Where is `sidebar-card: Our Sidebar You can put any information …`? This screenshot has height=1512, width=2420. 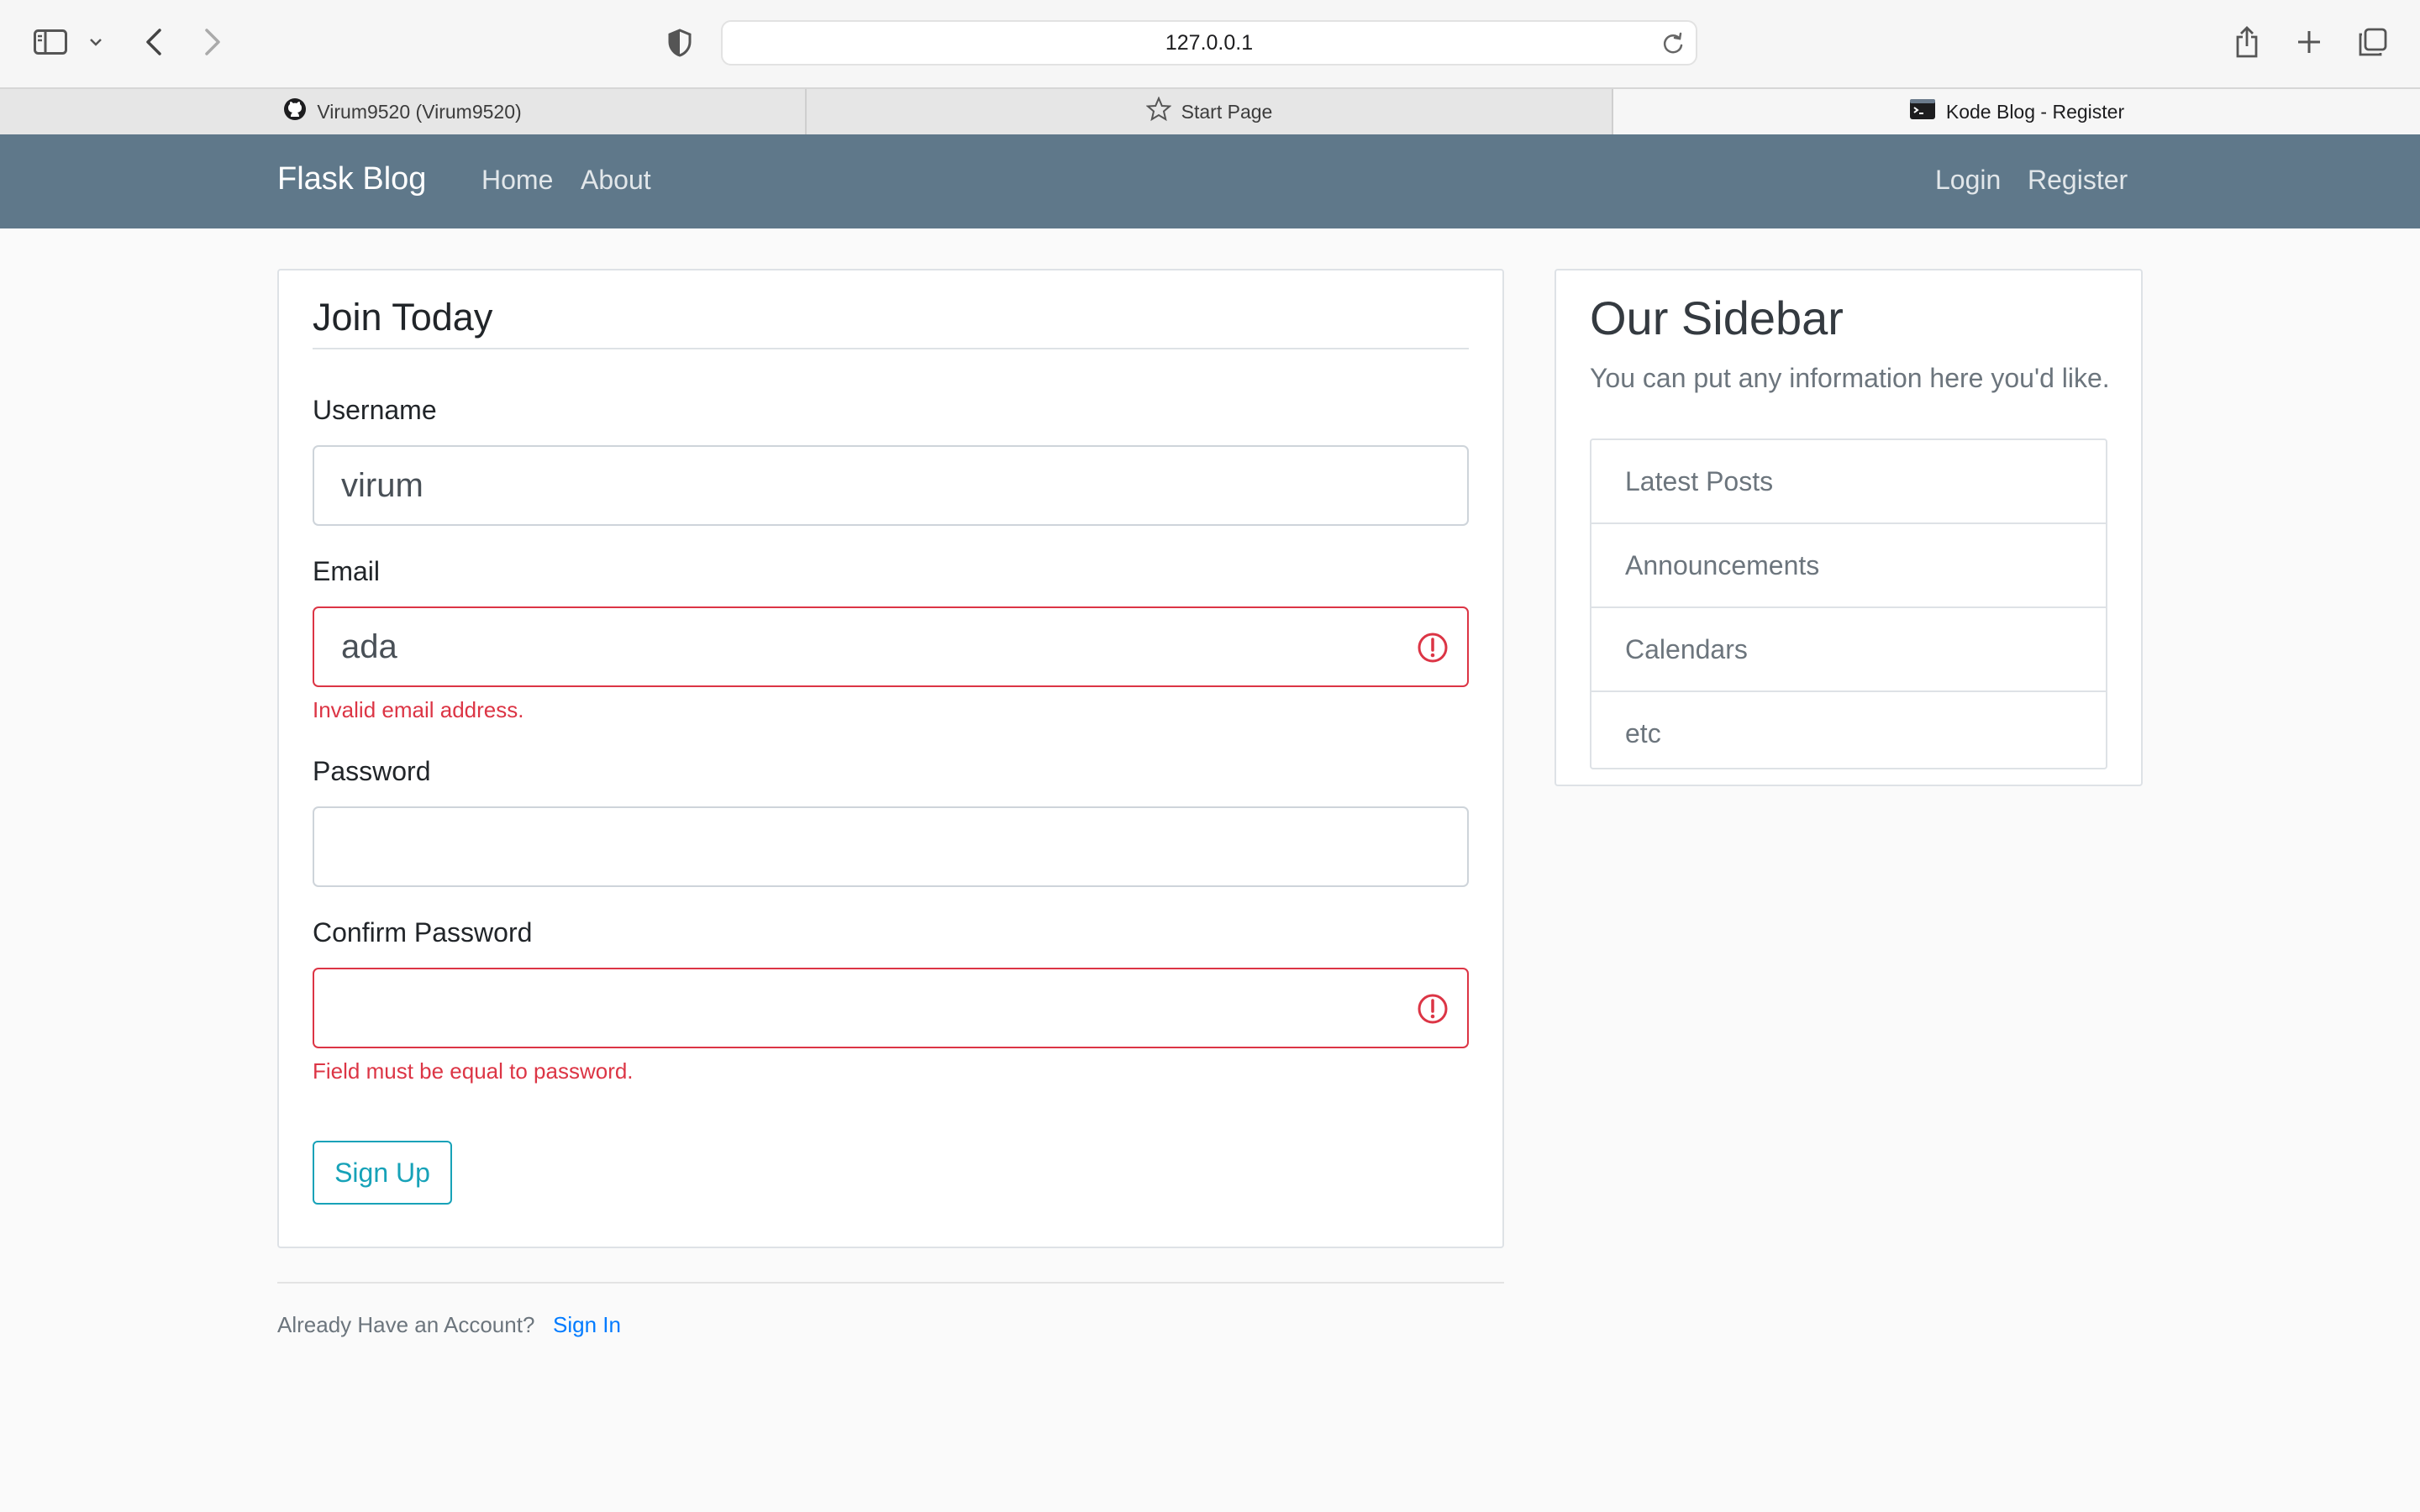 sidebar-card: Our Sidebar You can put any information … is located at coordinates (1849, 527).